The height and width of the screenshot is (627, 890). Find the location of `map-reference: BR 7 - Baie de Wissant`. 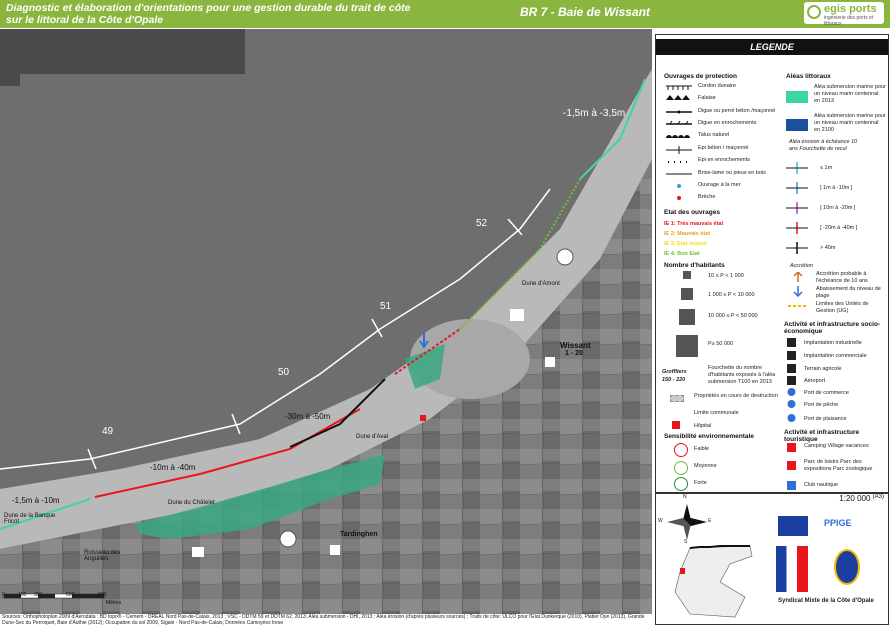

map-reference: BR 7 - Baie de Wissant is located at coordinates (585, 12).